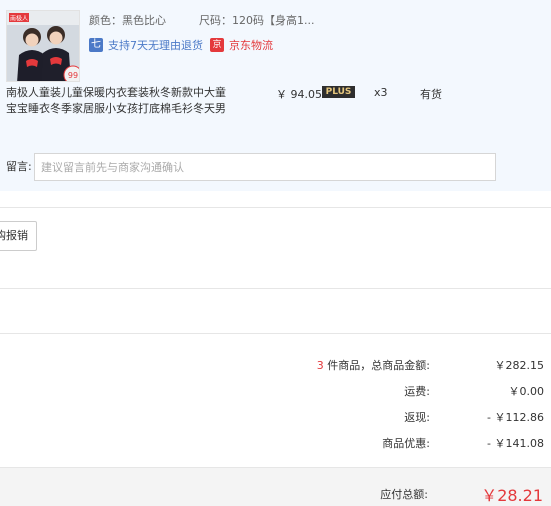 This screenshot has height=506, width=551. What do you see at coordinates (526, 391) in the screenshot?
I see `shipping-value: ￥0.00` at bounding box center [526, 391].